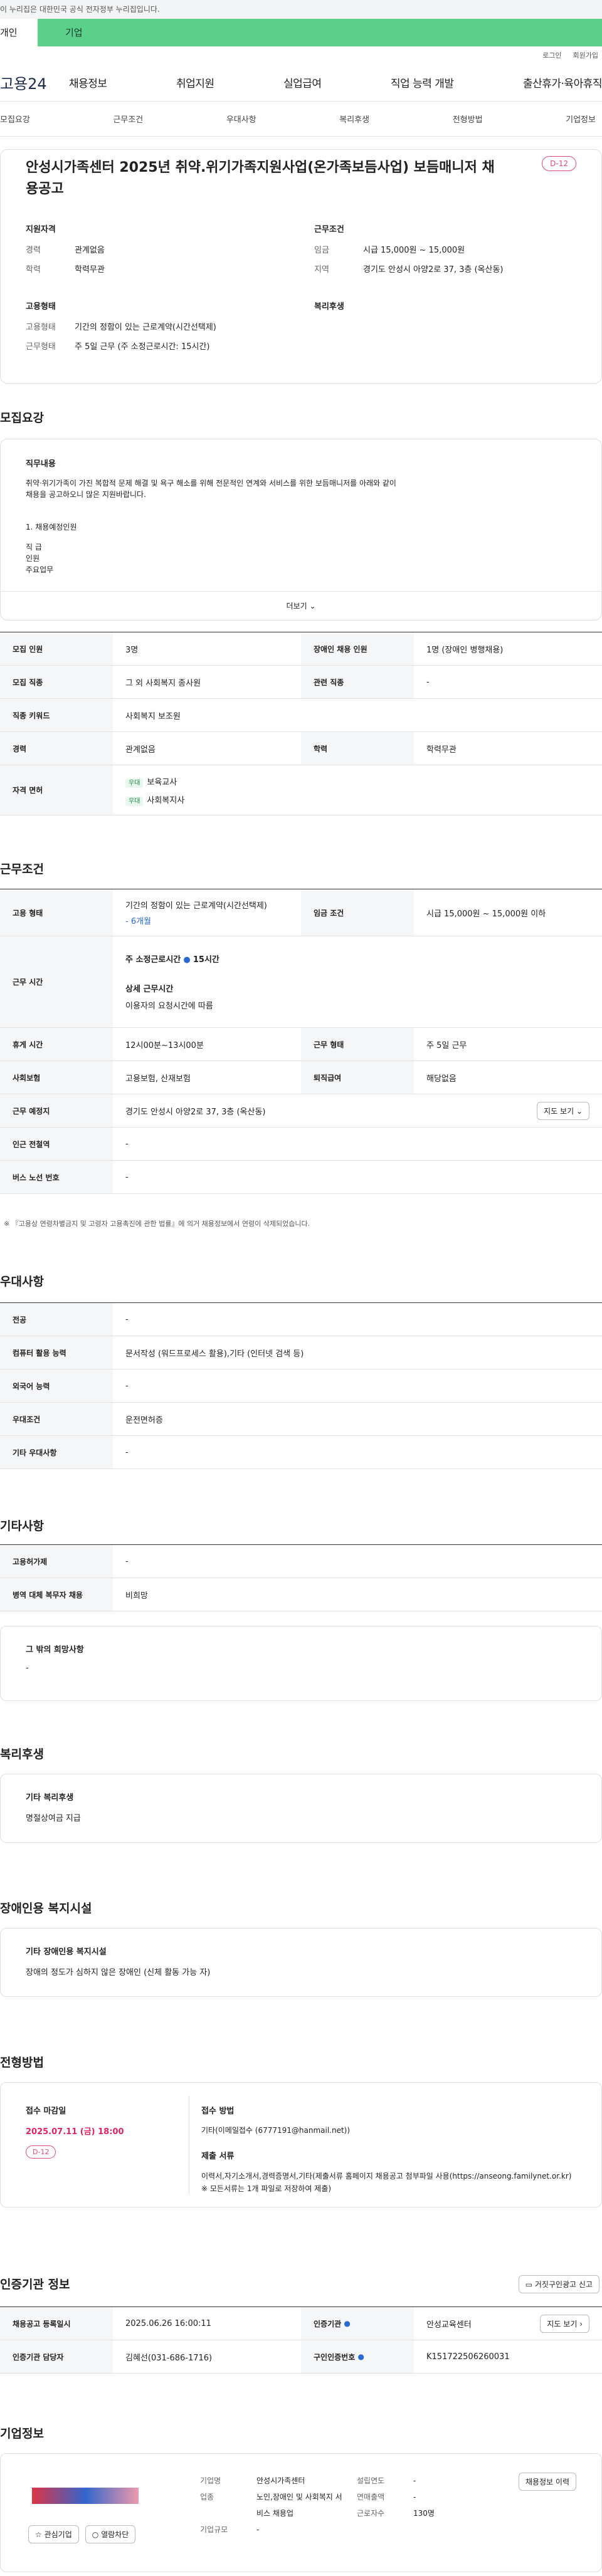 The width and height of the screenshot is (602, 2576). I want to click on tab-business: 기업, so click(320, 32).